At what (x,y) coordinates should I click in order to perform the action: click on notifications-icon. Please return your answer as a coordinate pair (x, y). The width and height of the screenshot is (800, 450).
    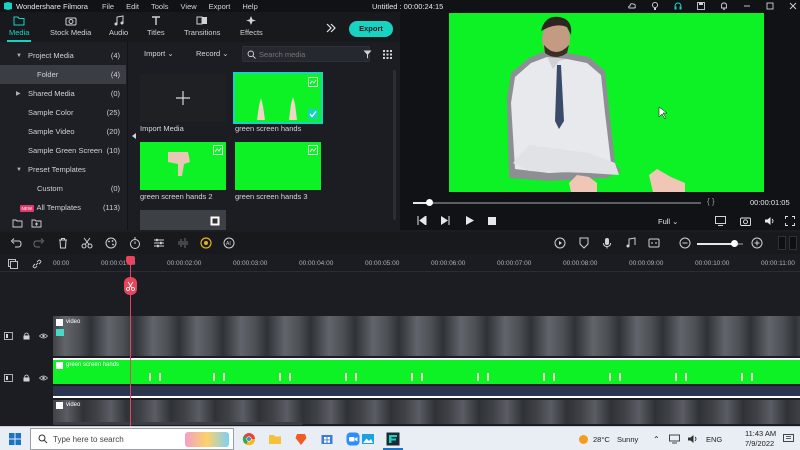
    Looking at the image, I should click on (788, 439).